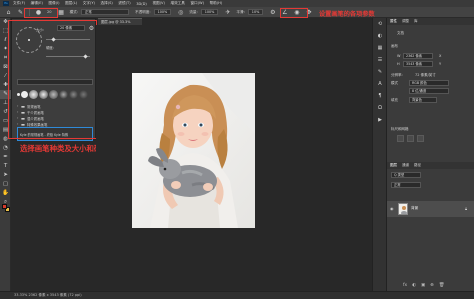 This screenshot has width=474, height=299. What do you see at coordinates (216, 3) in the screenshot?
I see `menu-help: 帮助(H)` at bounding box center [216, 3].